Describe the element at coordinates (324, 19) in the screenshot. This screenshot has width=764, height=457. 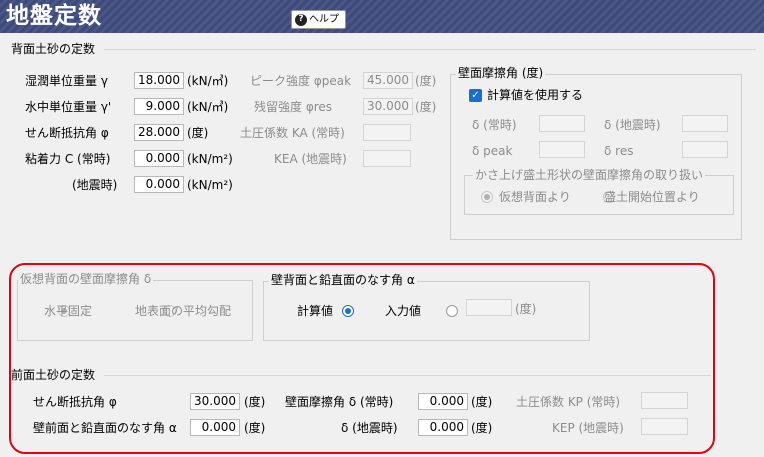
I see `help-label: ヘルプ` at that location.